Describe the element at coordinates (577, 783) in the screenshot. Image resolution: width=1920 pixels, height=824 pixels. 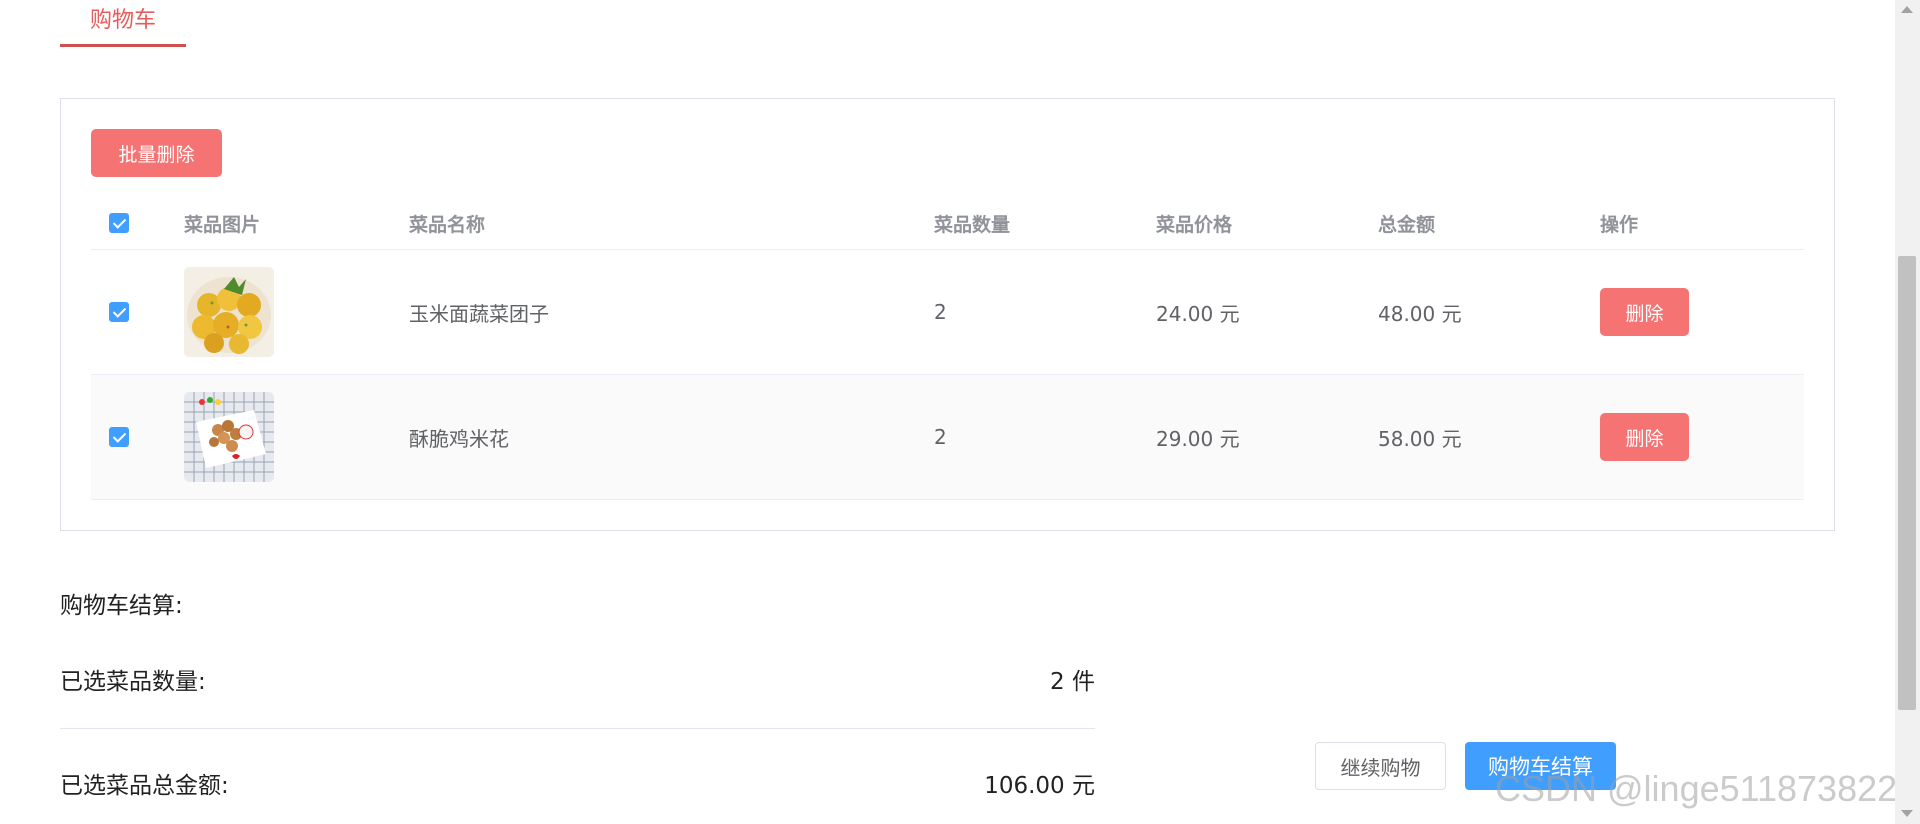
I see `selected-total-row: 已选菜品总金额: 106.00 元` at that location.